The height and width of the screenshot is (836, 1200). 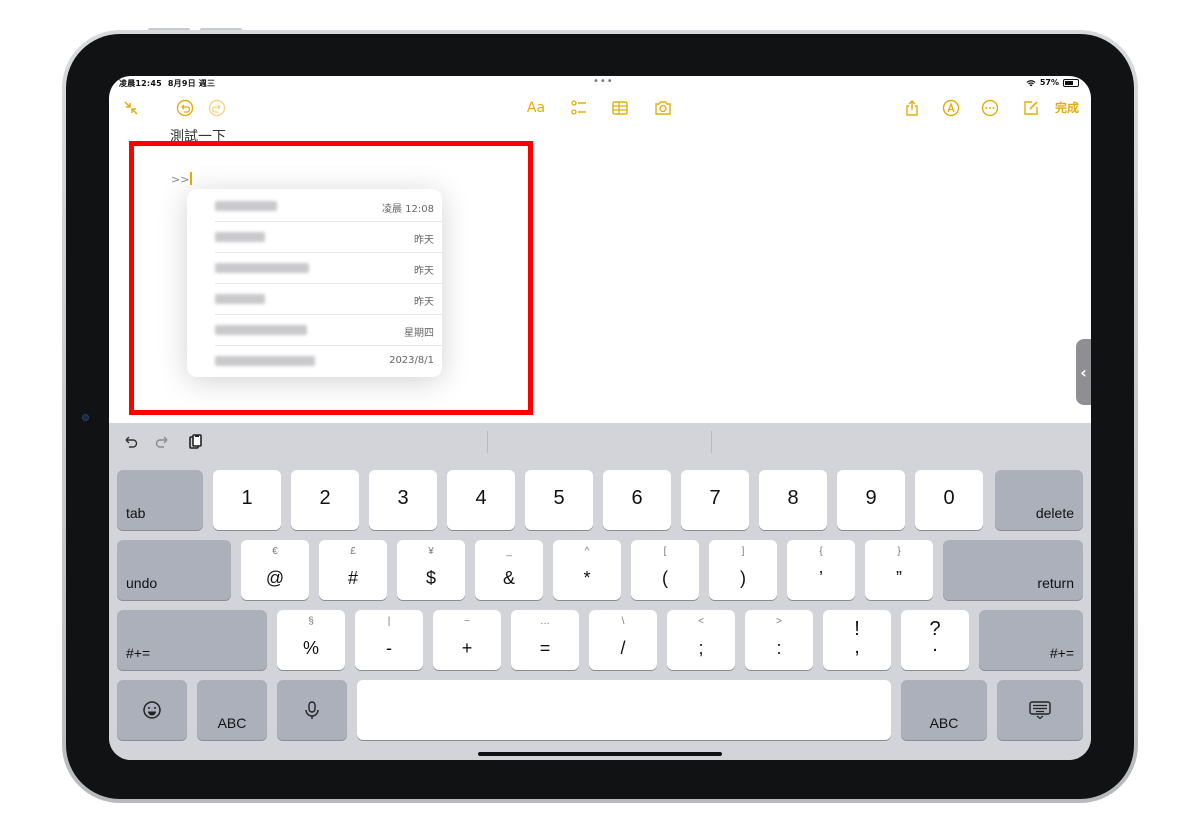 I want to click on key-9: 9, so click(x=871, y=500).